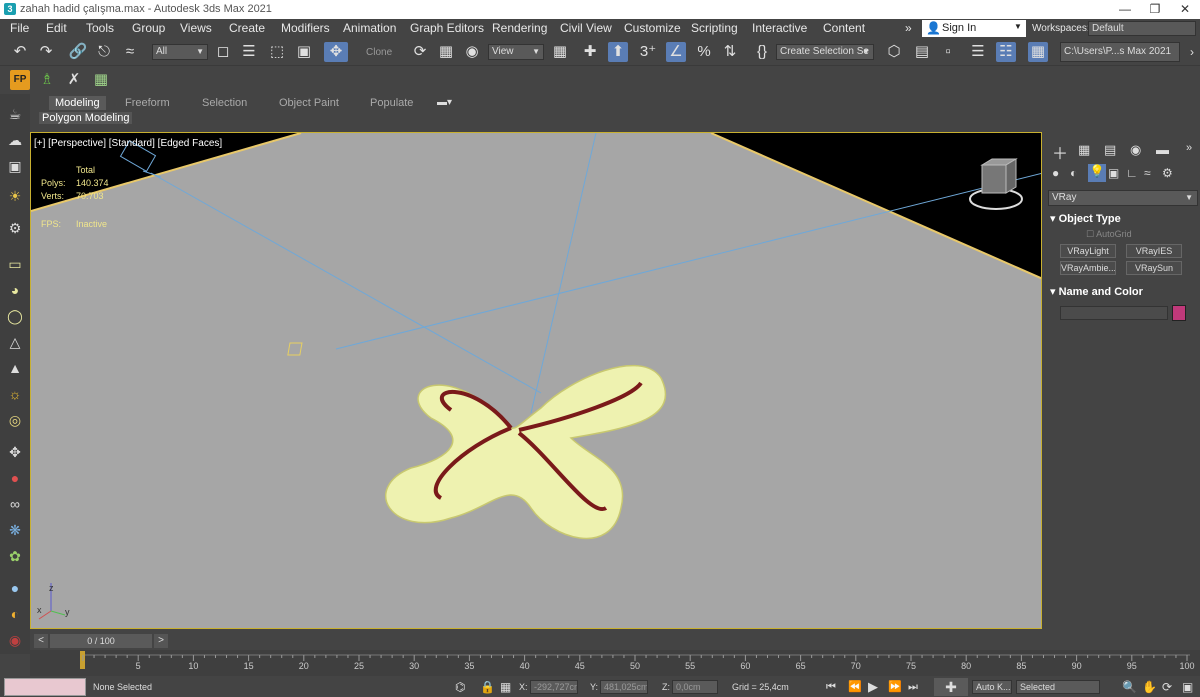  Describe the element at coordinates (247, 28) in the screenshot. I see `menu-create: Create` at that location.